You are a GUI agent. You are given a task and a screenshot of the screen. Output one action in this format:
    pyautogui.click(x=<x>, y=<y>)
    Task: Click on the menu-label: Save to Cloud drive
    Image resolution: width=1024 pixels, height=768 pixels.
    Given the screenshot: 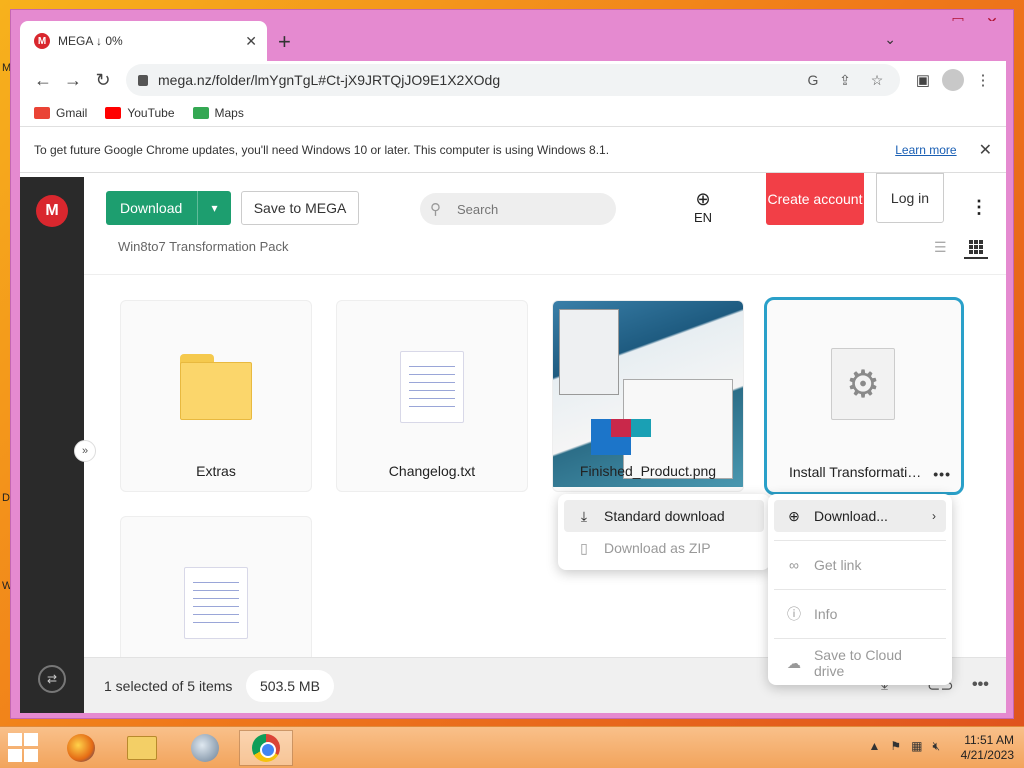 What is the action you would take?
    pyautogui.click(x=857, y=663)
    